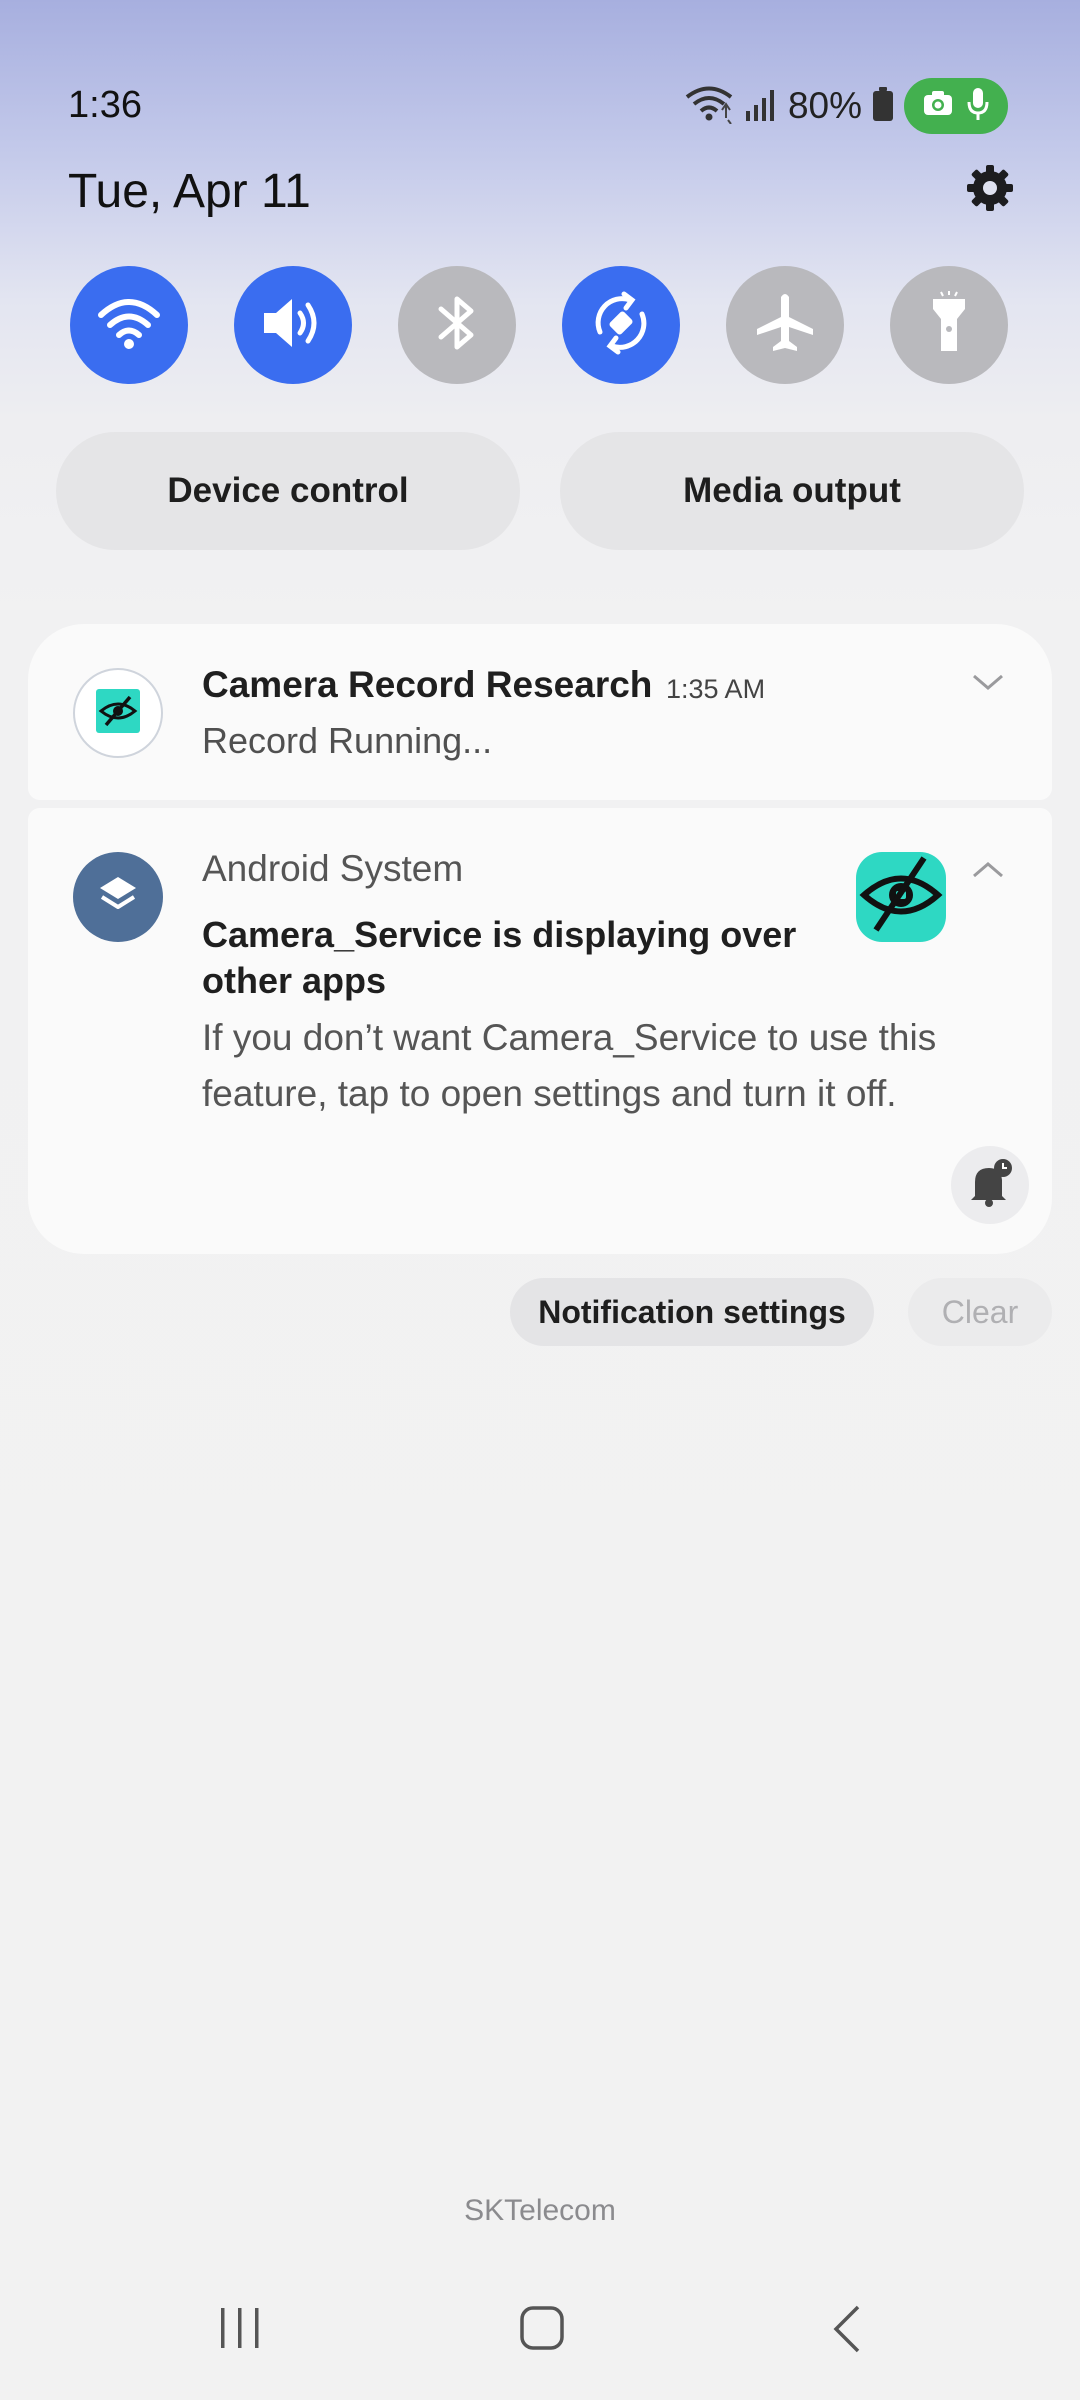 Image resolution: width=1080 pixels, height=2400 pixels. I want to click on back-button, so click(847, 2331).